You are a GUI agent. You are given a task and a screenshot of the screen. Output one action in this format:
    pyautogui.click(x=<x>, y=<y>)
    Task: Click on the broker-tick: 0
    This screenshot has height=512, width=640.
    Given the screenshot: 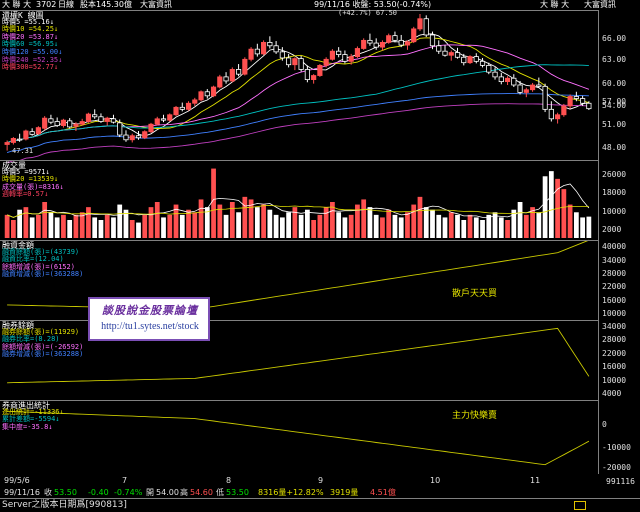 What is the action you would take?
    pyautogui.click(x=604, y=424)
    